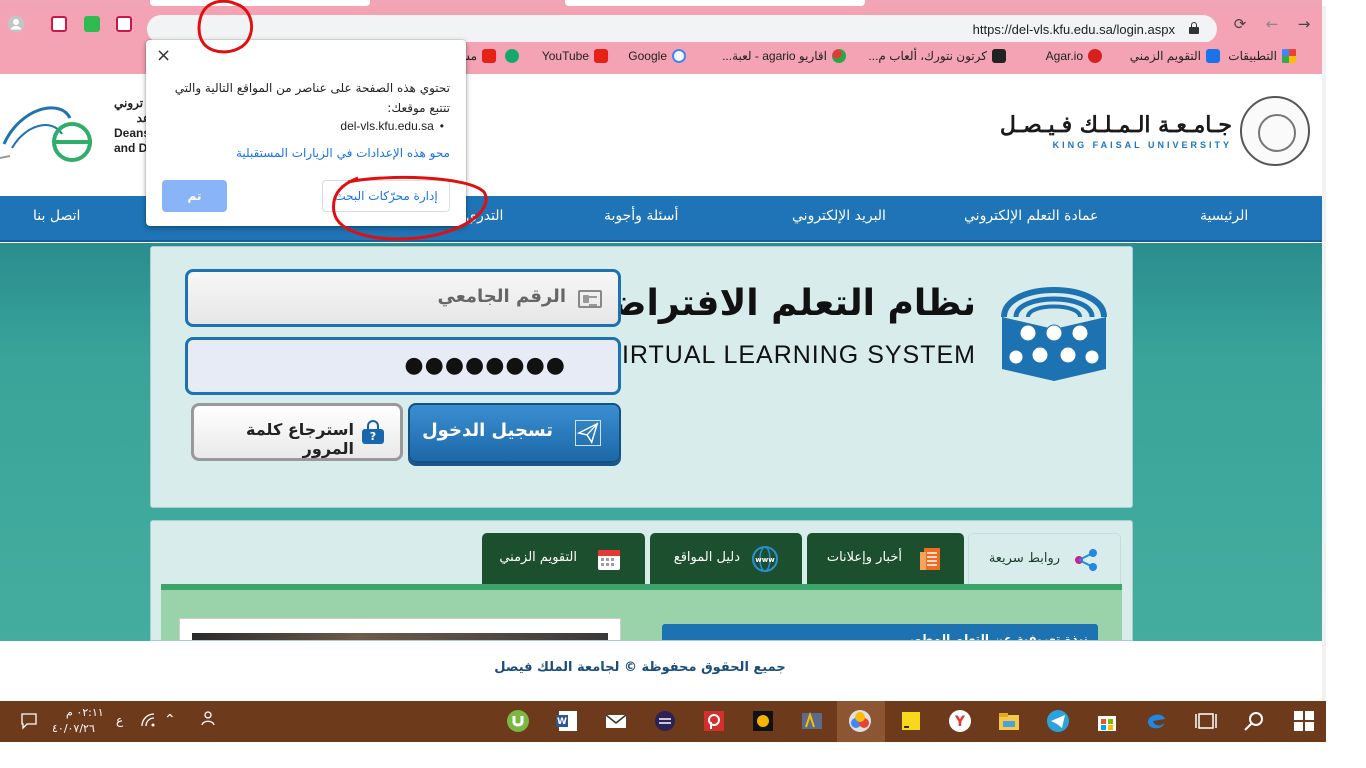 This screenshot has height=768, width=1366. I want to click on page-scrollbar, so click(1324, 353).